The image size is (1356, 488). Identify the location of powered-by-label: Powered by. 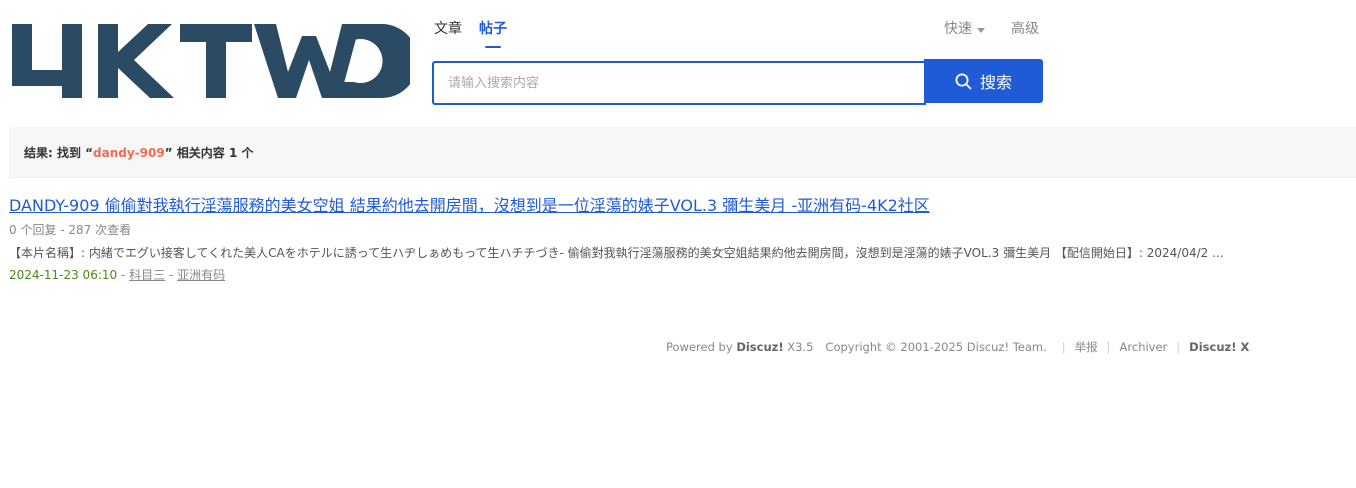
(699, 347).